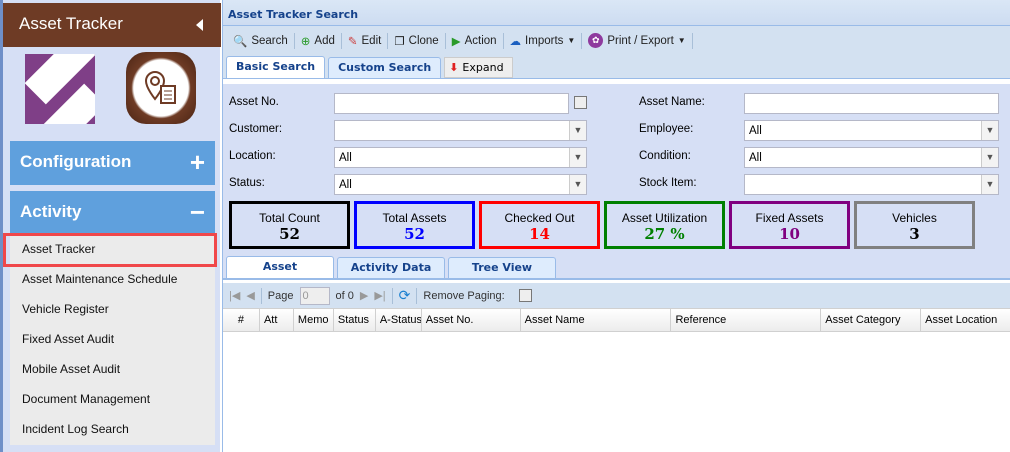 This screenshot has width=1010, height=452. Describe the element at coordinates (480, 40) in the screenshot. I see `button-label: Action` at that location.